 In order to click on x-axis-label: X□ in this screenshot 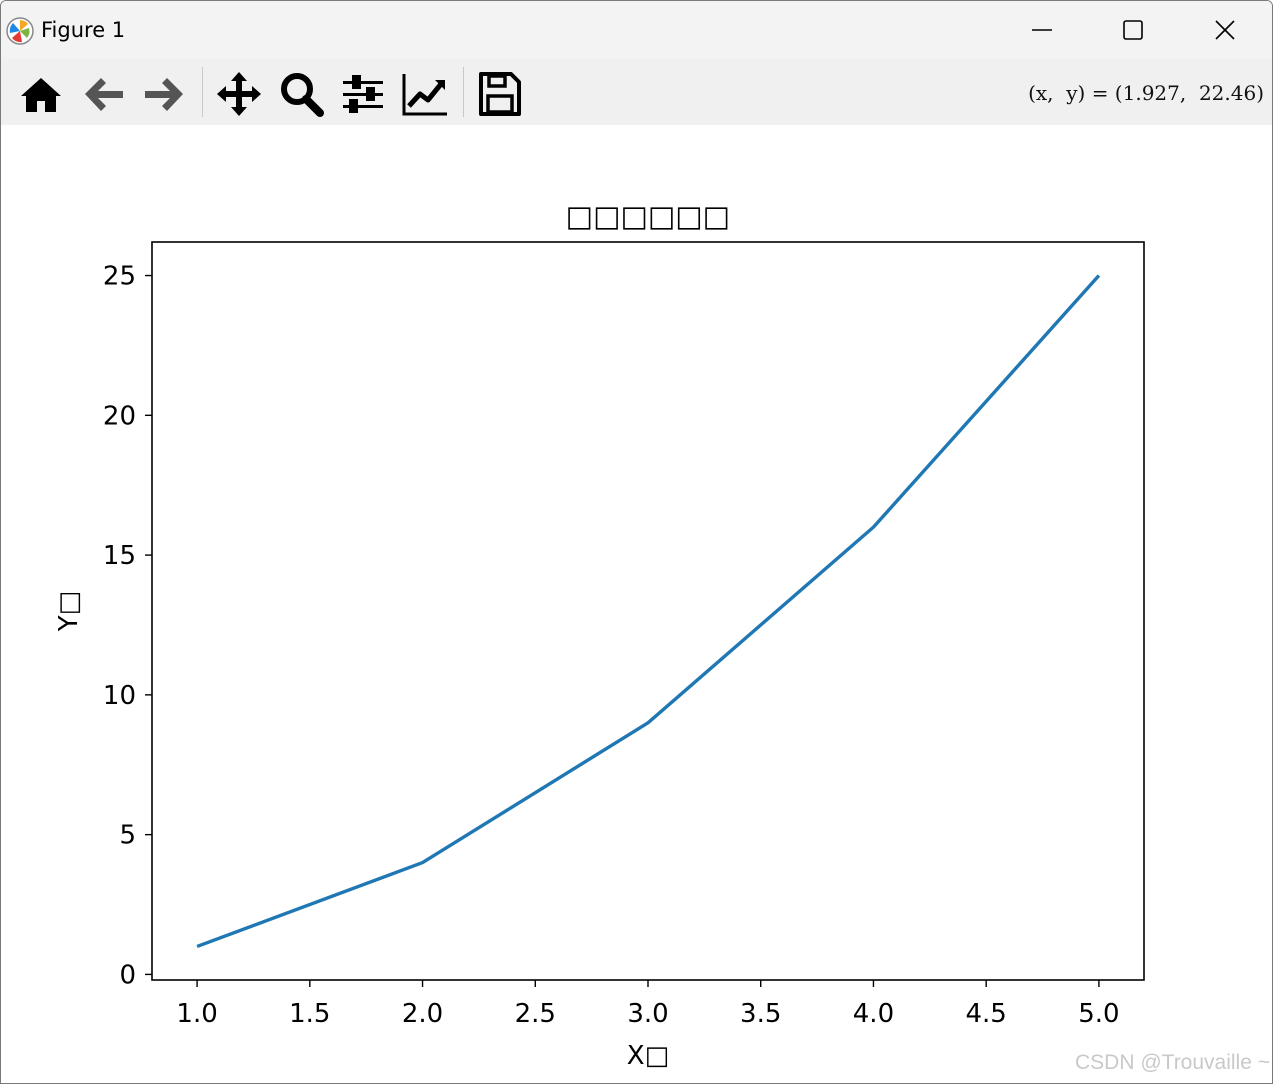, I will do `click(648, 1056)`.